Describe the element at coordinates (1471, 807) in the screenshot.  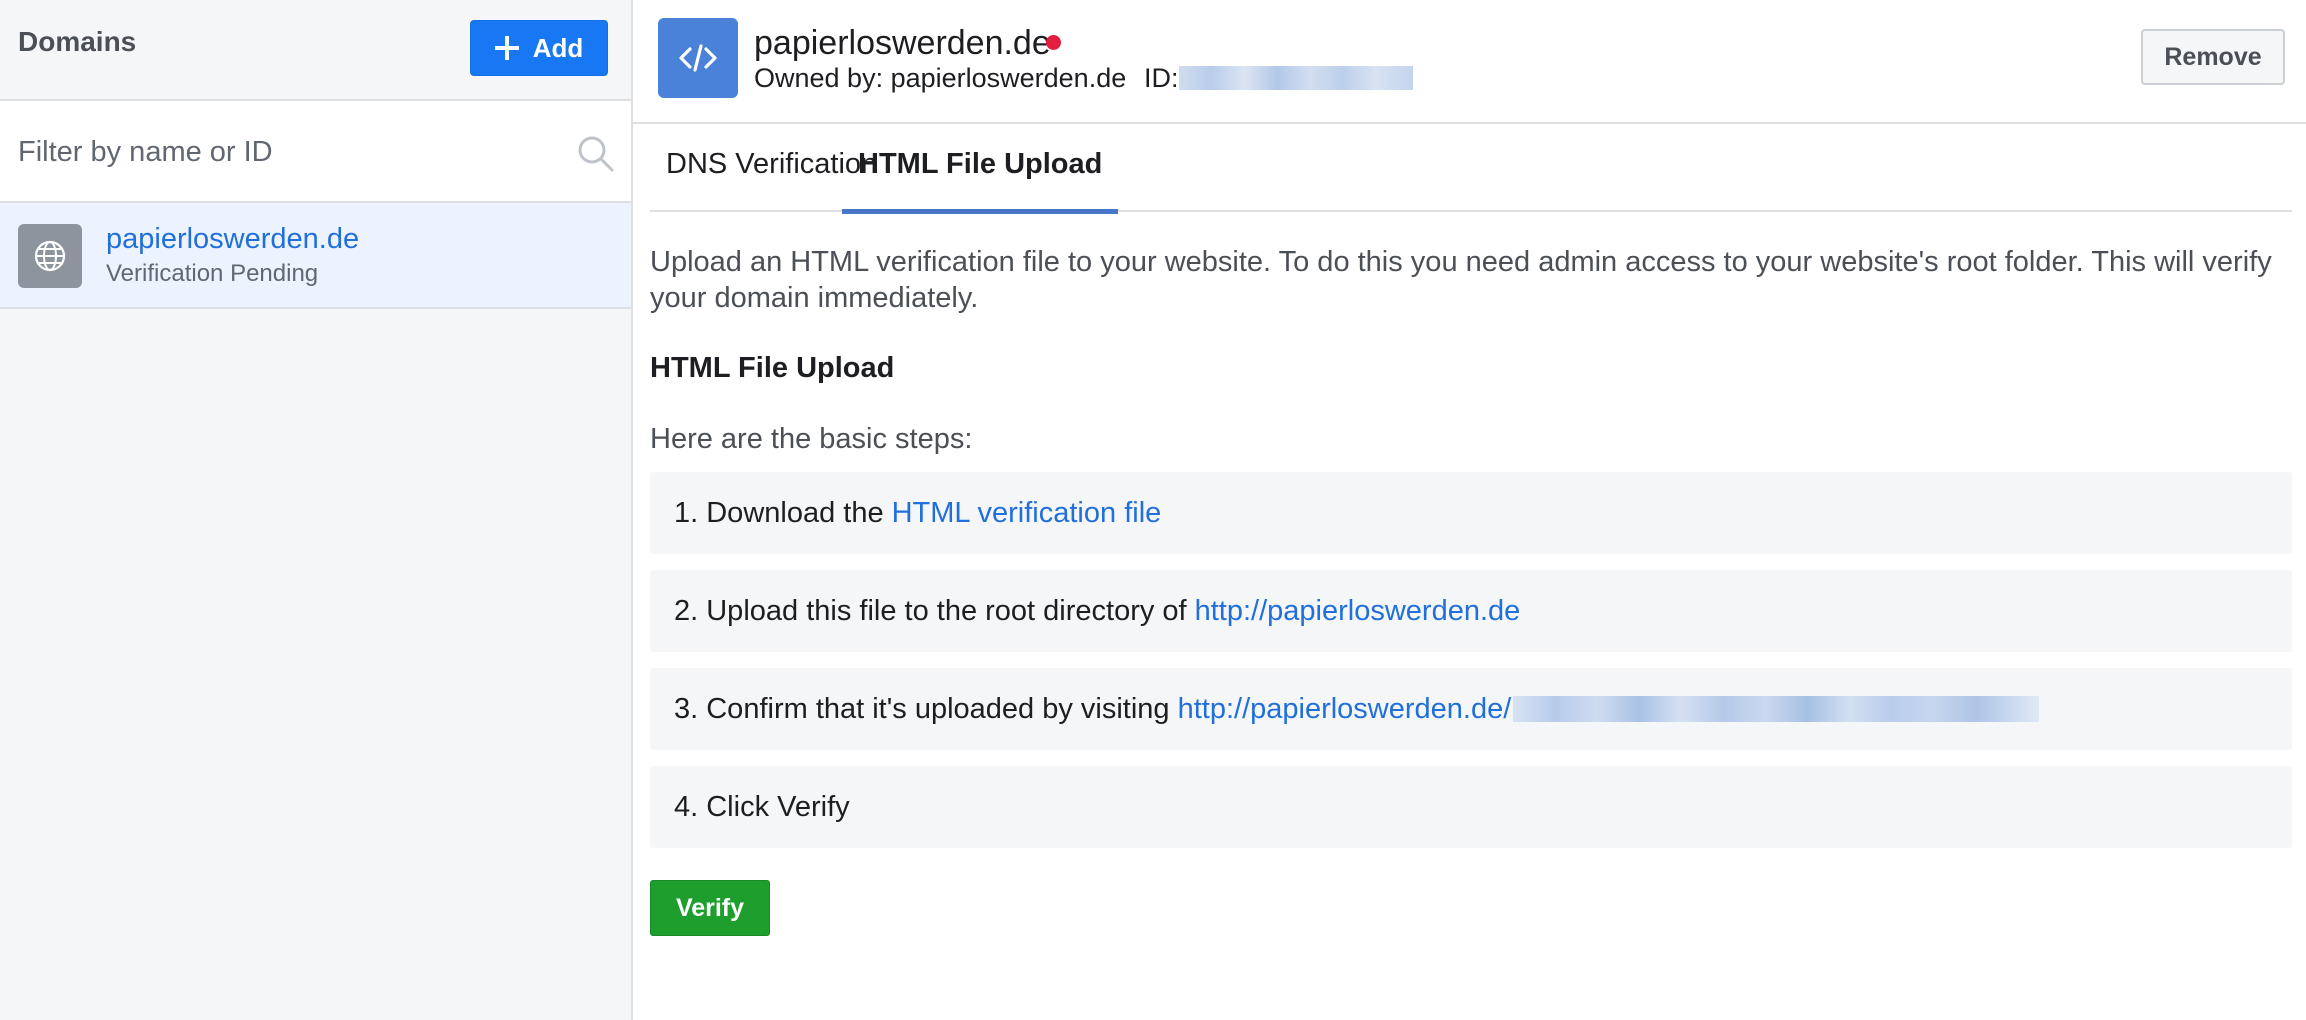
I see `step-item: 4. Click Verify` at that location.